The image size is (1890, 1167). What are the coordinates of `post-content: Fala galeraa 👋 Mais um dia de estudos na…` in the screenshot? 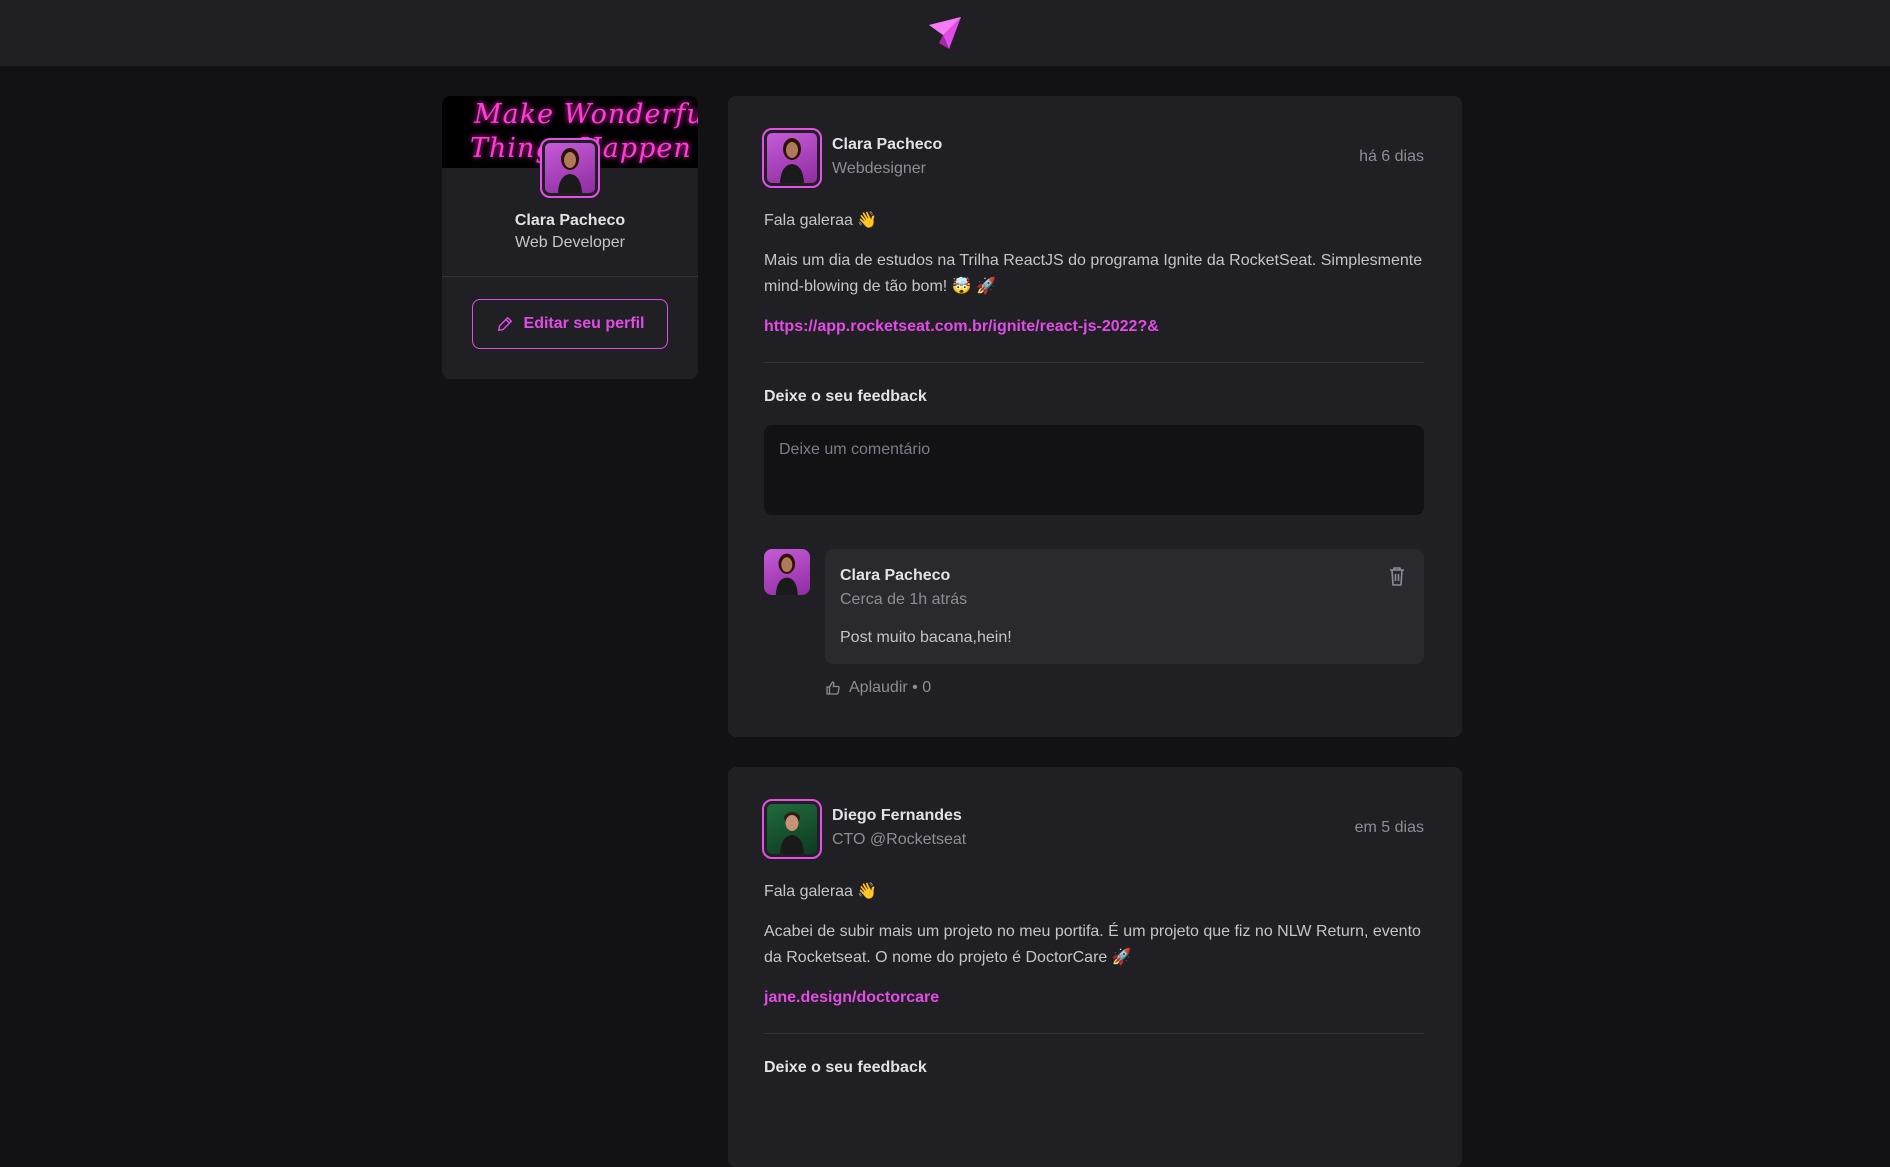 It's located at (1094, 281).